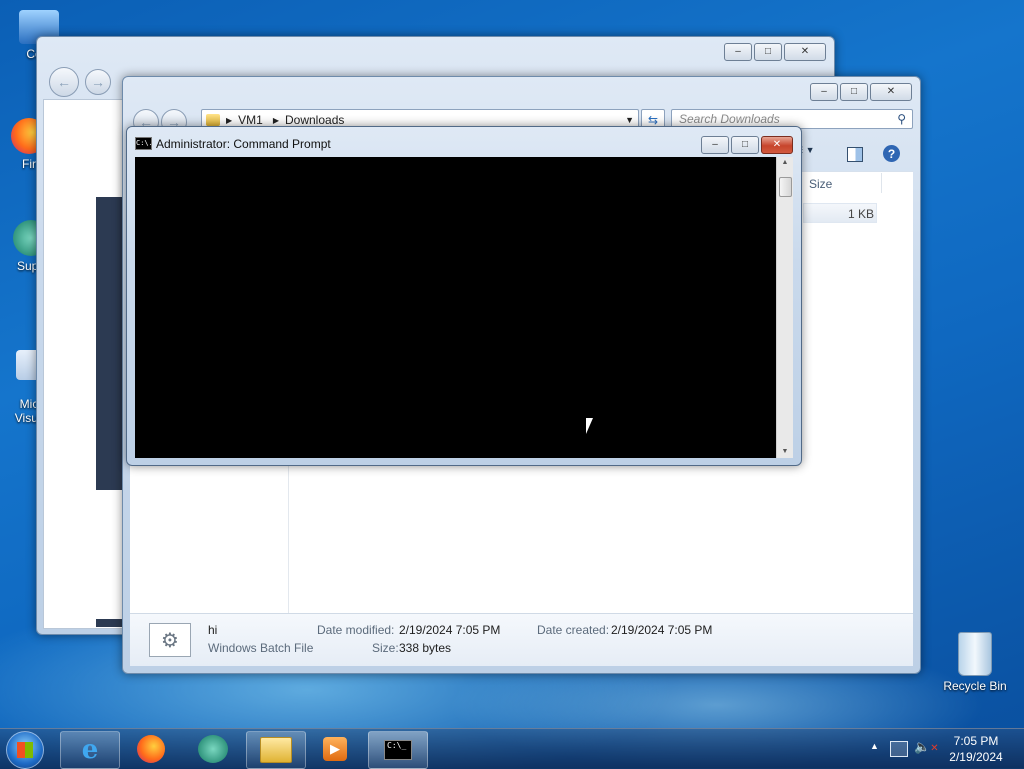 Image resolution: width=1024 pixels, height=769 pixels. What do you see at coordinates (975, 686) in the screenshot?
I see `desktop-icon-label: Recycle Bin` at bounding box center [975, 686].